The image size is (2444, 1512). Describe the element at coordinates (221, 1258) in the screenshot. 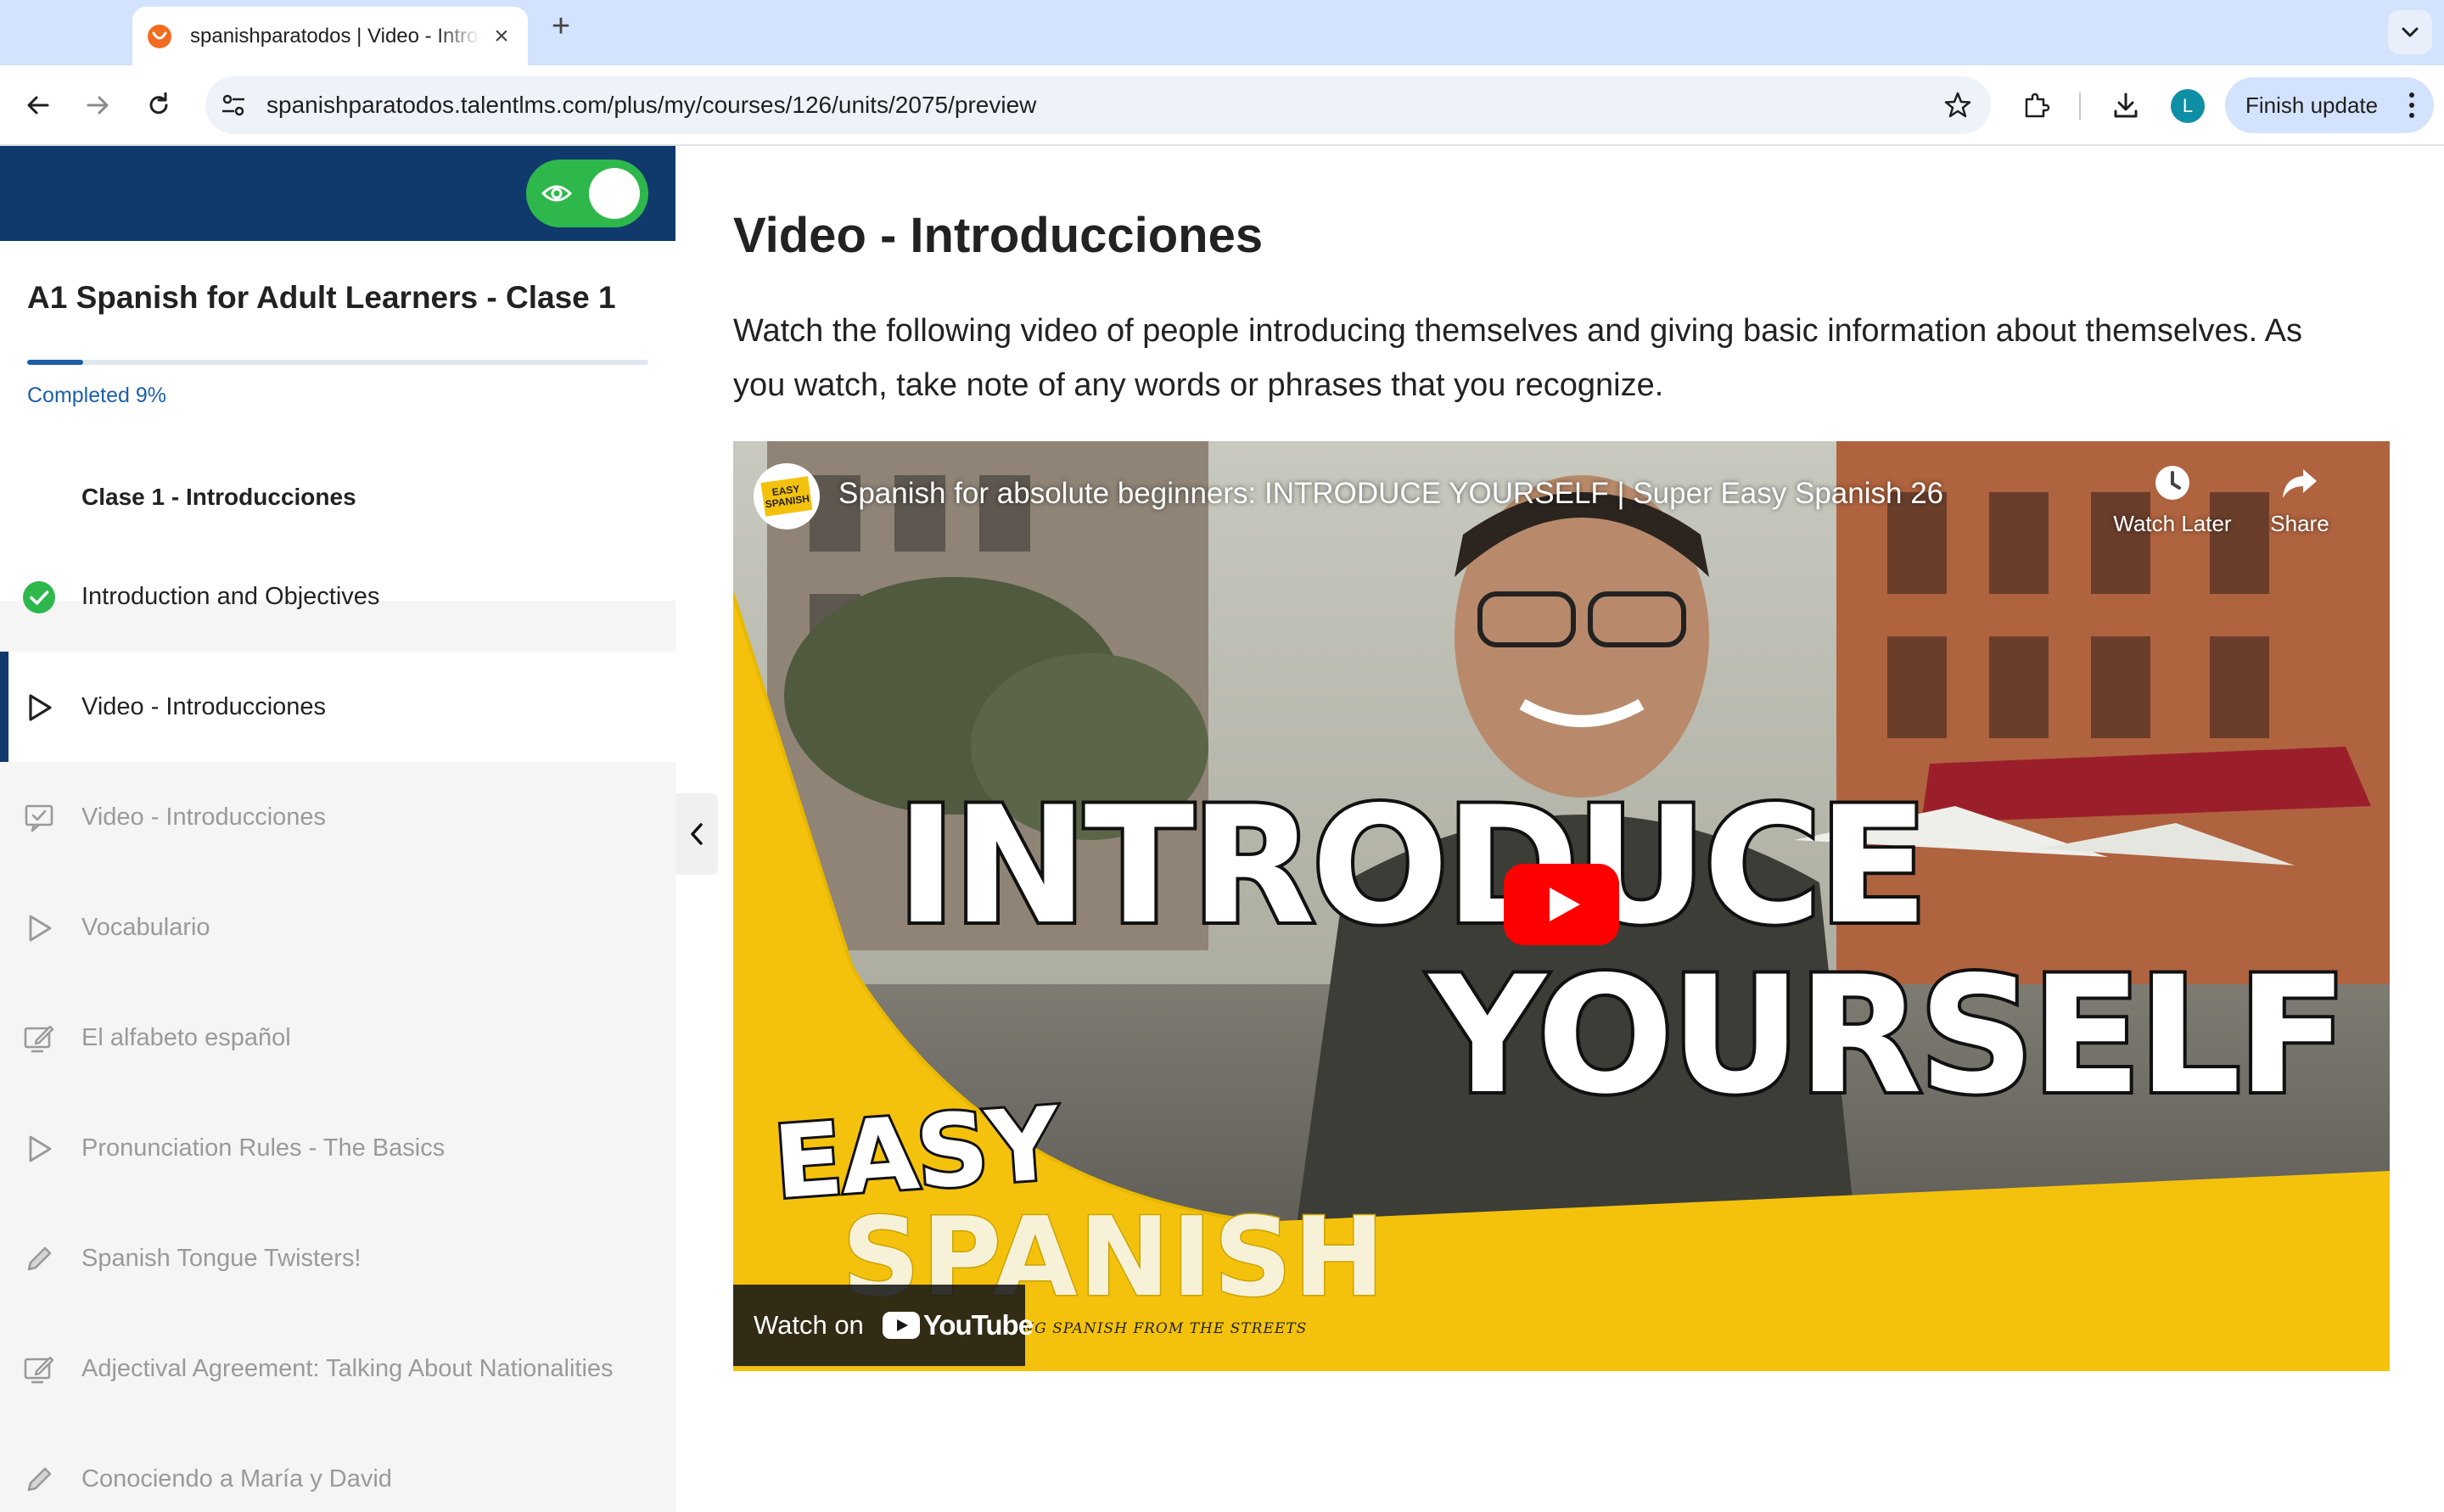

I see `unit-item-label: Spanish Tongue Twisters!` at that location.